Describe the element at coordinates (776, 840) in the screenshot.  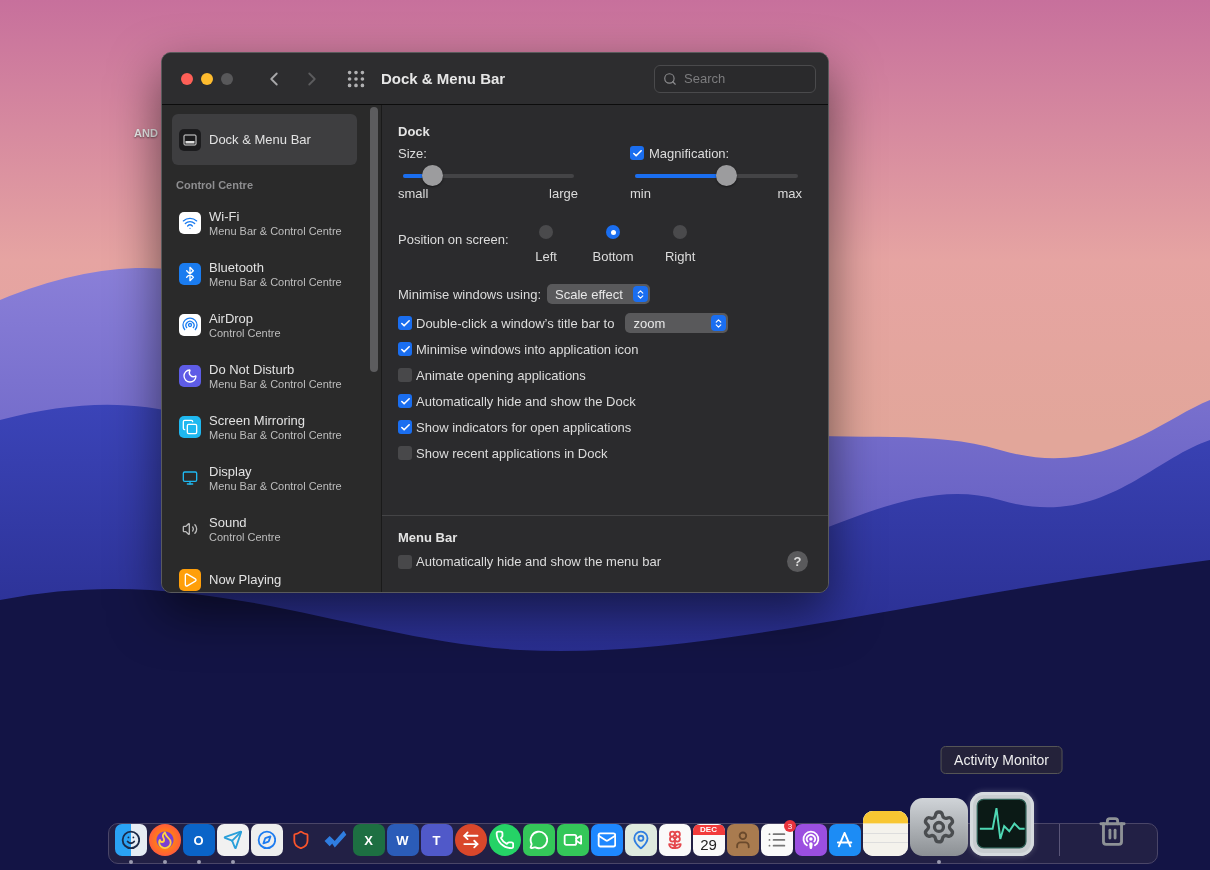
I see `list-icon` at that location.